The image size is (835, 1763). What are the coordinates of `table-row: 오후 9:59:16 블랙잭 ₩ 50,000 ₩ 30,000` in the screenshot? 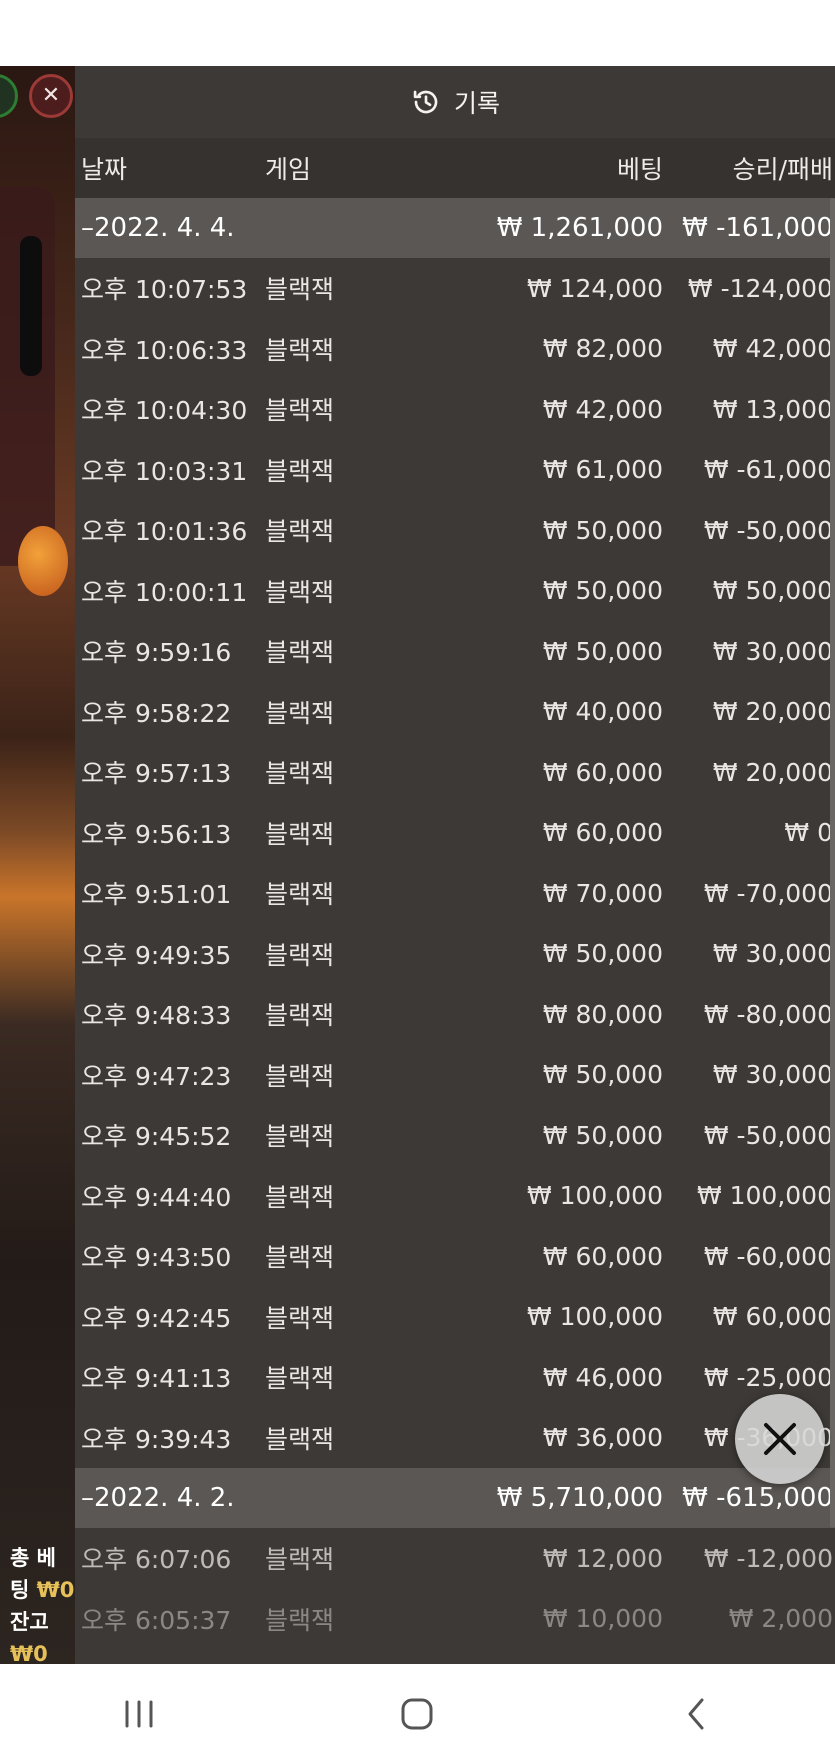 It's located at (455, 651).